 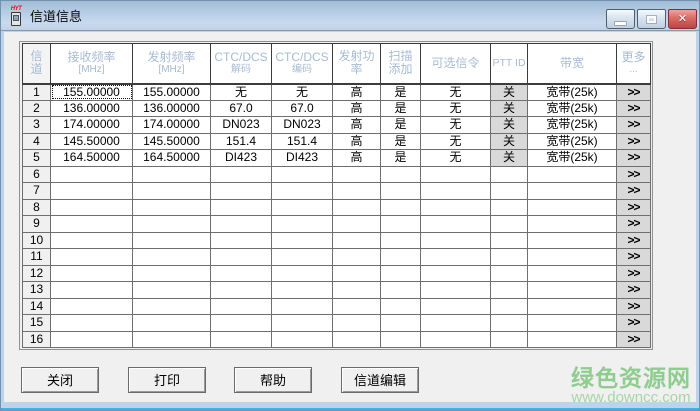 I want to click on cell-rx: 145.50000, so click(x=91, y=141).